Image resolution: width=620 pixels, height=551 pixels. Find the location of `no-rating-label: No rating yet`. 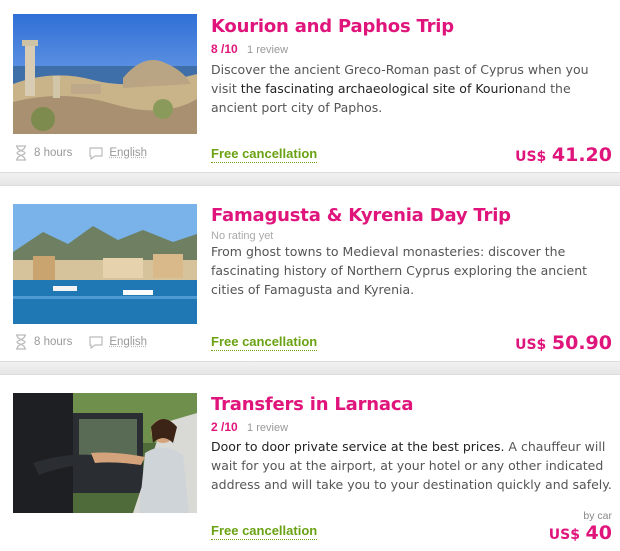

no-rating-label: No rating yet is located at coordinates (242, 236).